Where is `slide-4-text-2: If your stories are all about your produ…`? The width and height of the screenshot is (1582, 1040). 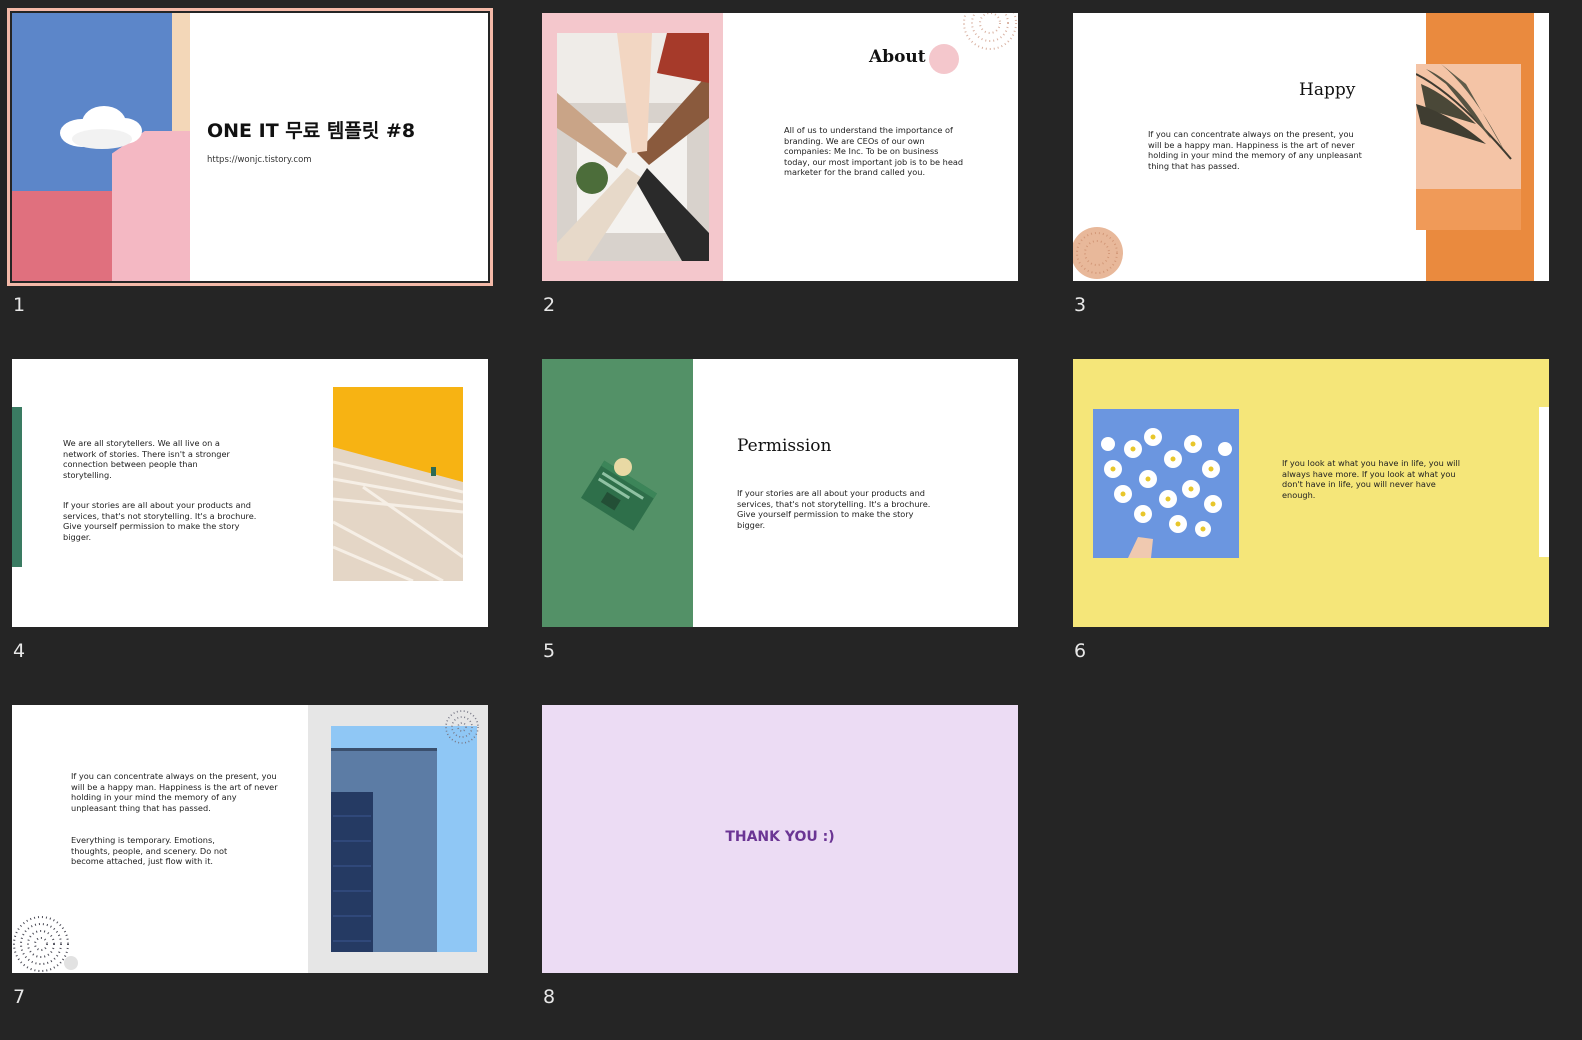 slide-4-text-2: If your stories are all about your produ… is located at coordinates (160, 521).